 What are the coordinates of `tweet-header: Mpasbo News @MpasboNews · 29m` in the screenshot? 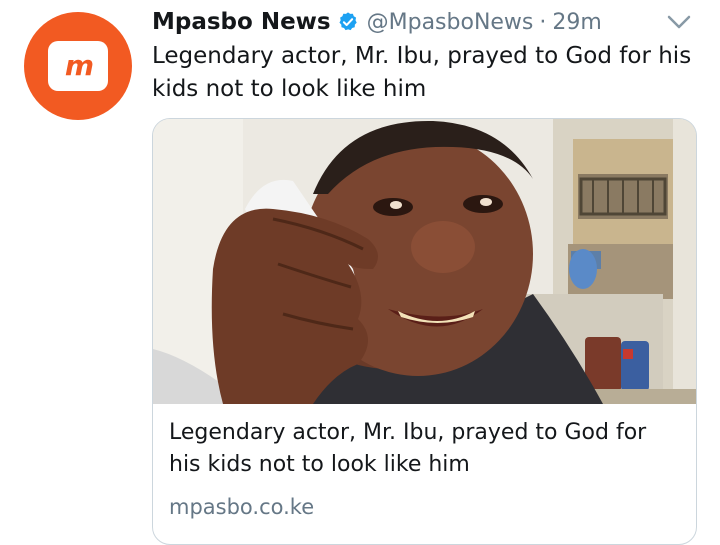 It's located at (377, 22).